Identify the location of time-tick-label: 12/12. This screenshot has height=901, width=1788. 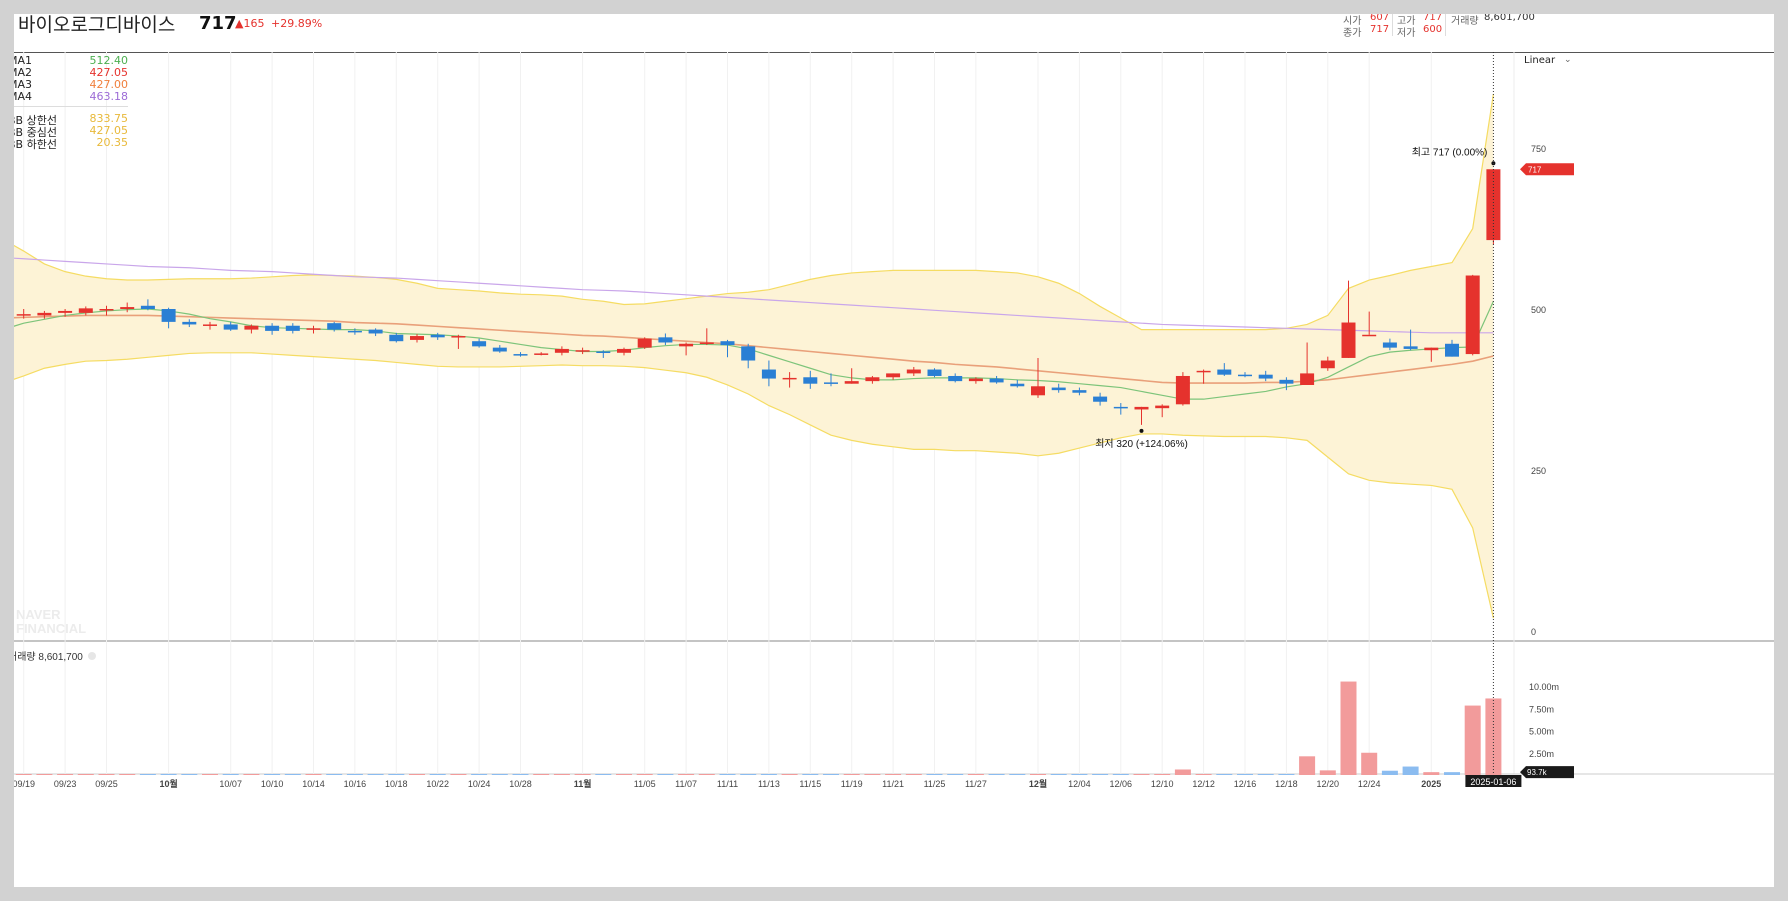
(1203, 784).